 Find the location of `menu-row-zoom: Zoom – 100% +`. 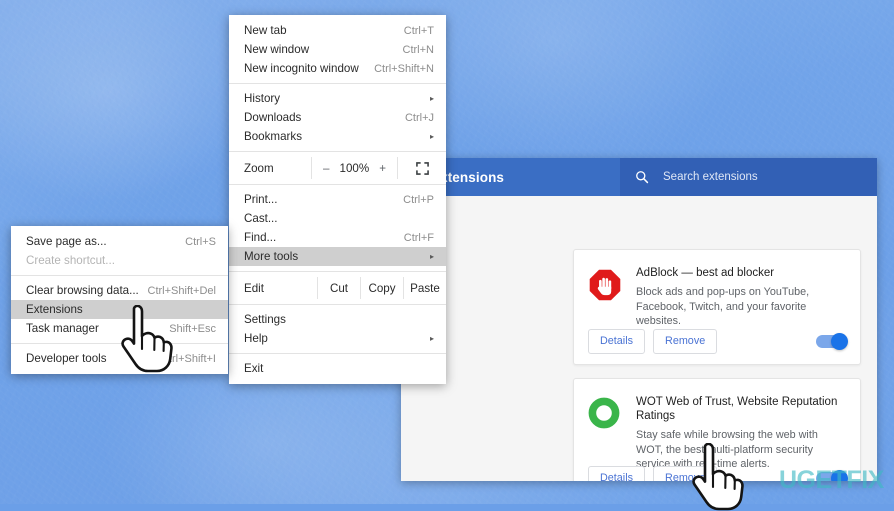

menu-row-zoom: Zoom – 100% + is located at coordinates (337, 168).